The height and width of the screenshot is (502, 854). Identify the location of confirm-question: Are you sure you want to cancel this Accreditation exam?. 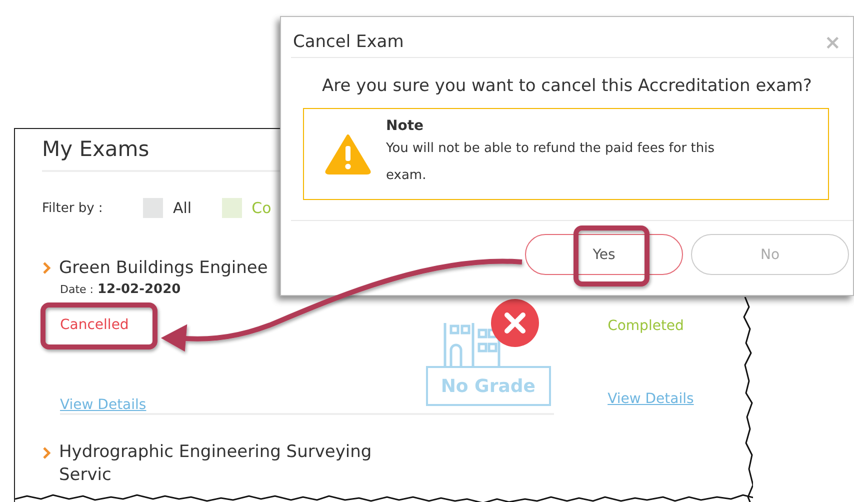
(567, 86).